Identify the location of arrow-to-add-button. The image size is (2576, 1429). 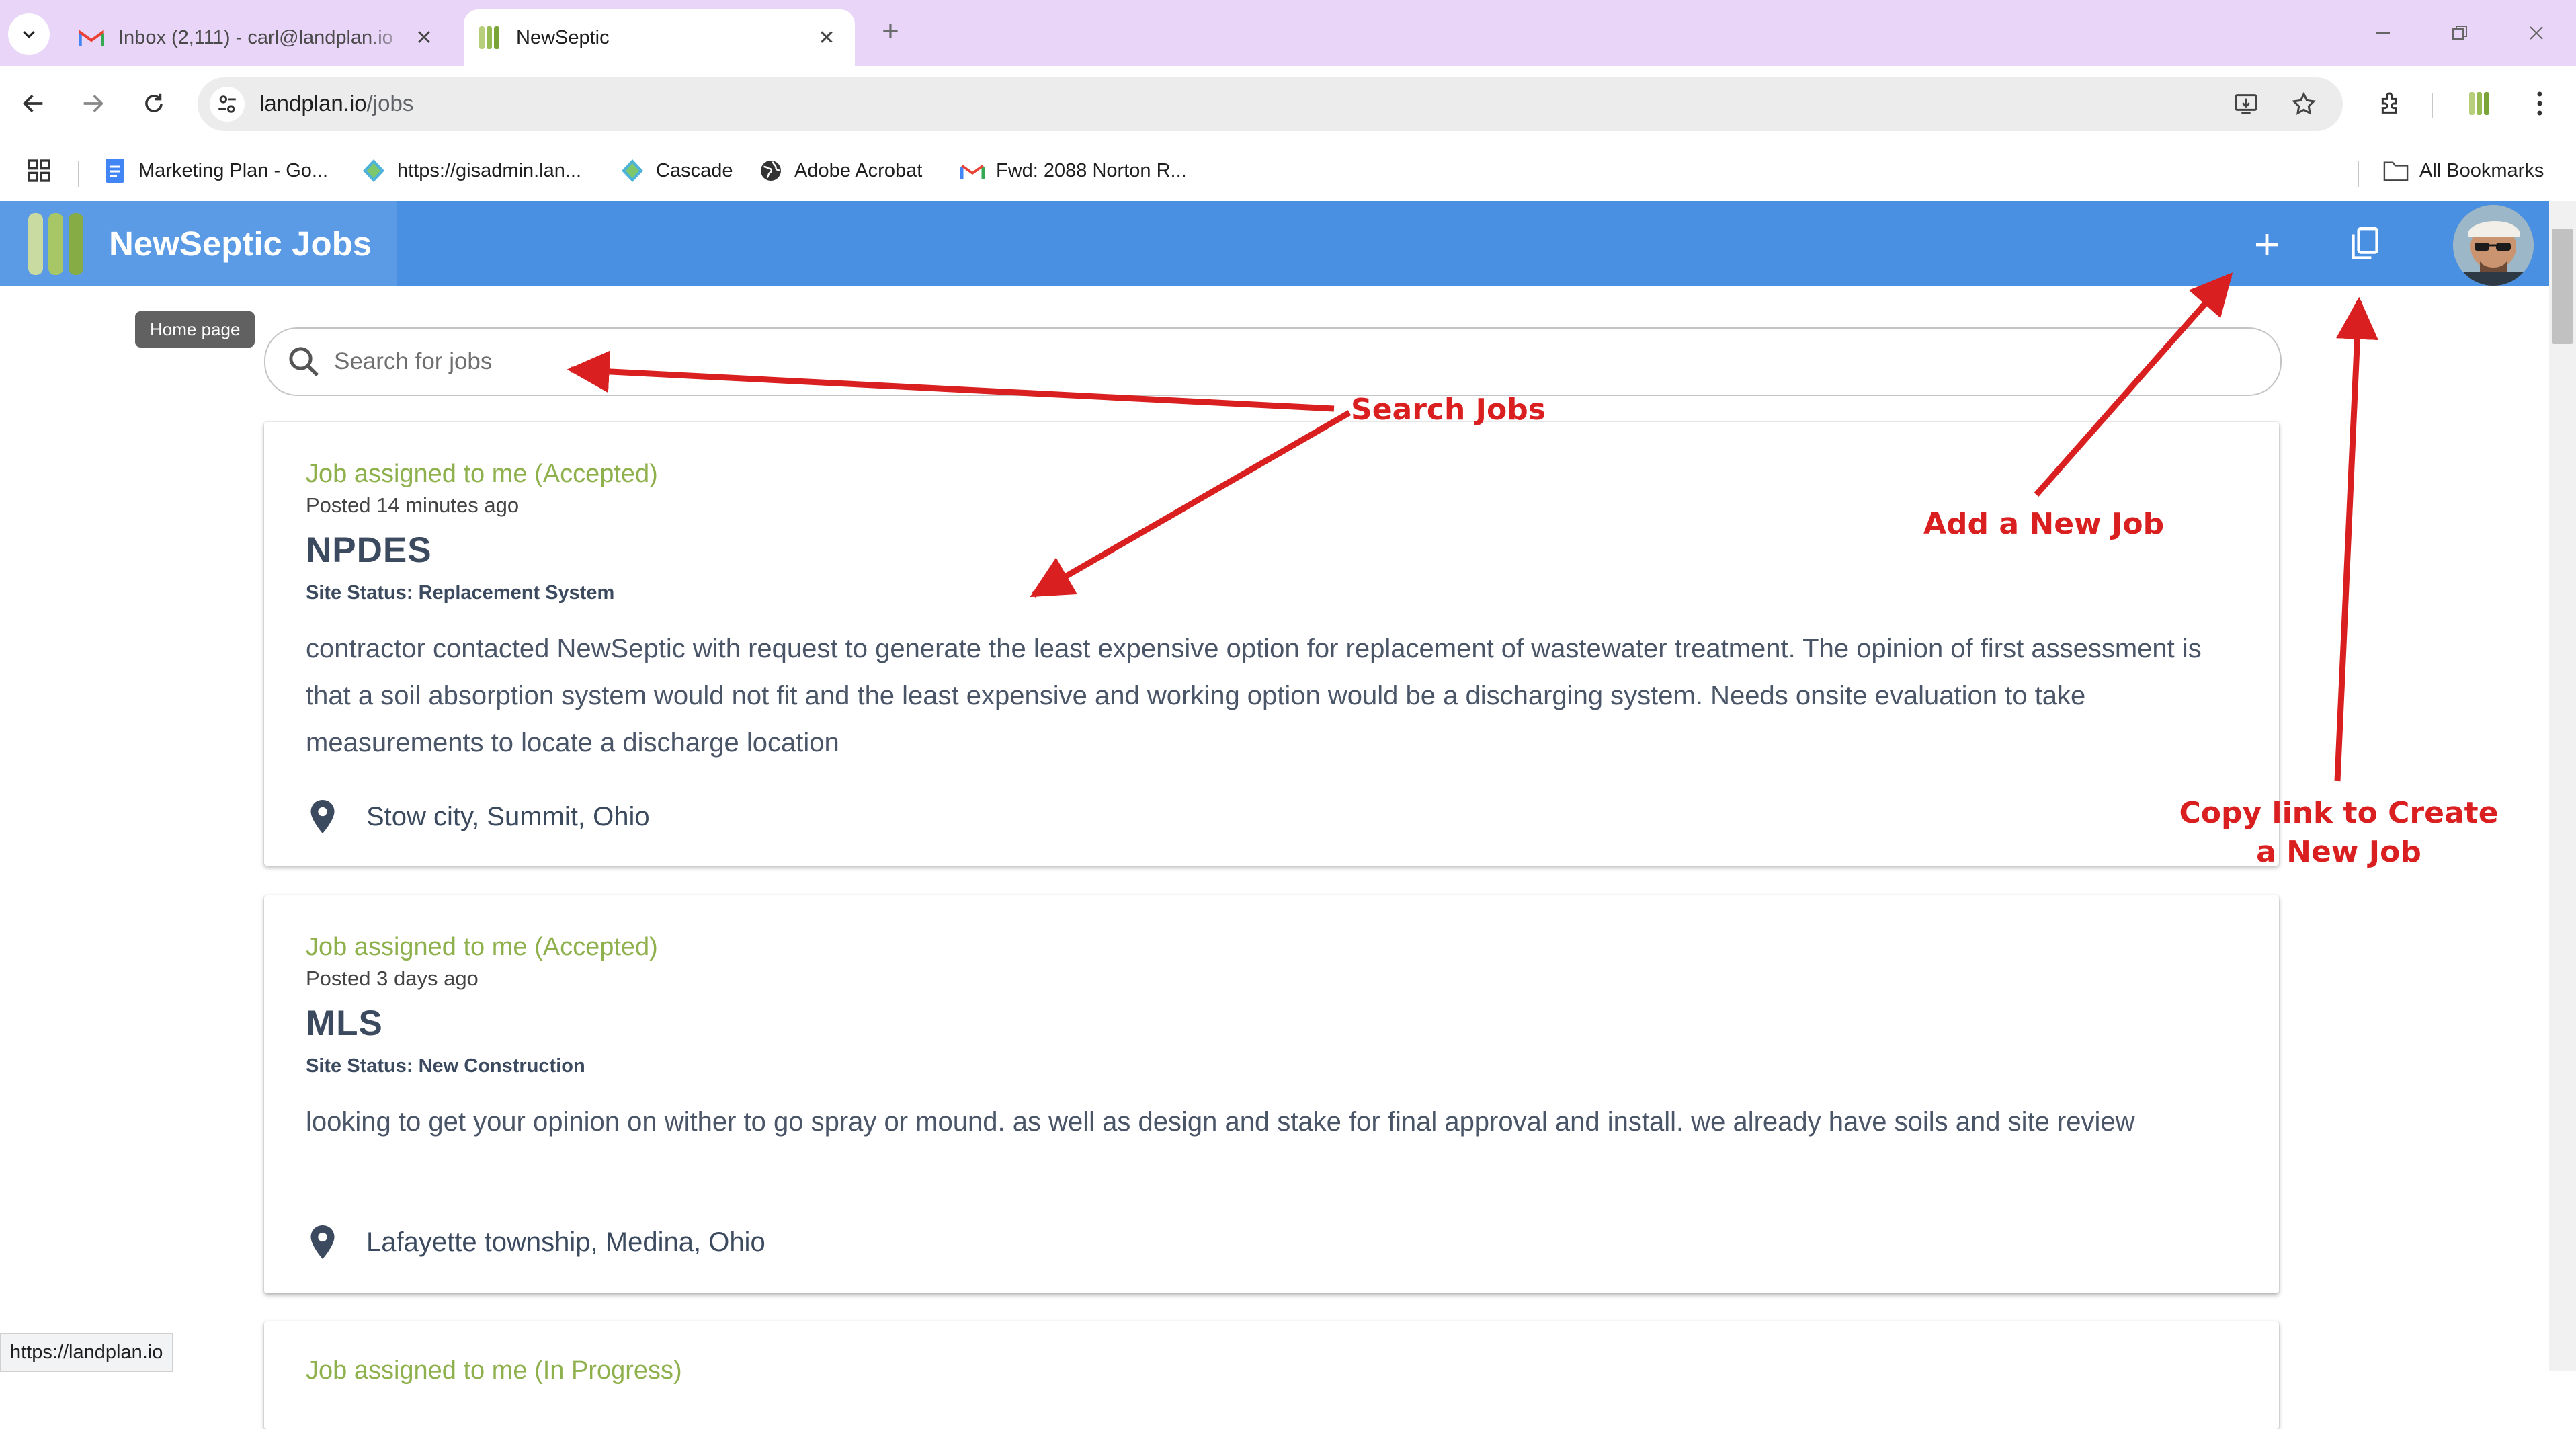
(2133, 385).